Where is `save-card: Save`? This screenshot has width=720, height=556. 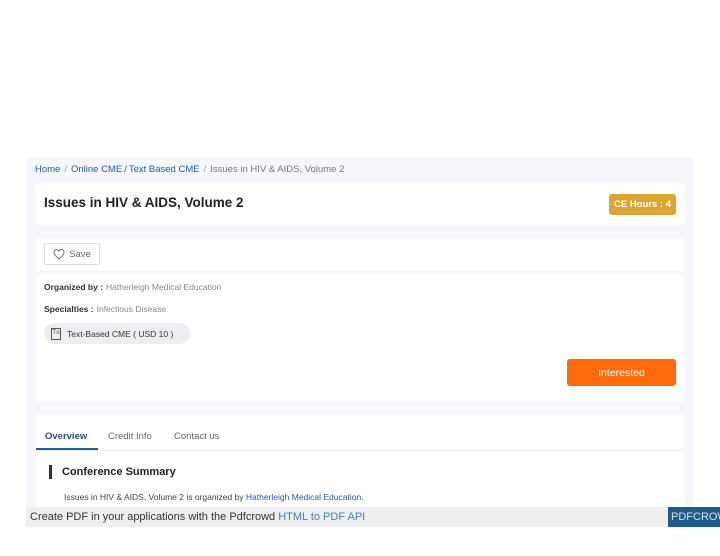 save-card: Save is located at coordinates (360, 254).